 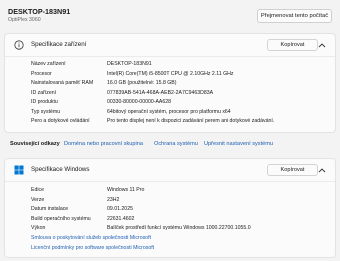 What do you see at coordinates (19, 170) in the screenshot?
I see `windows-logo-icon` at bounding box center [19, 170].